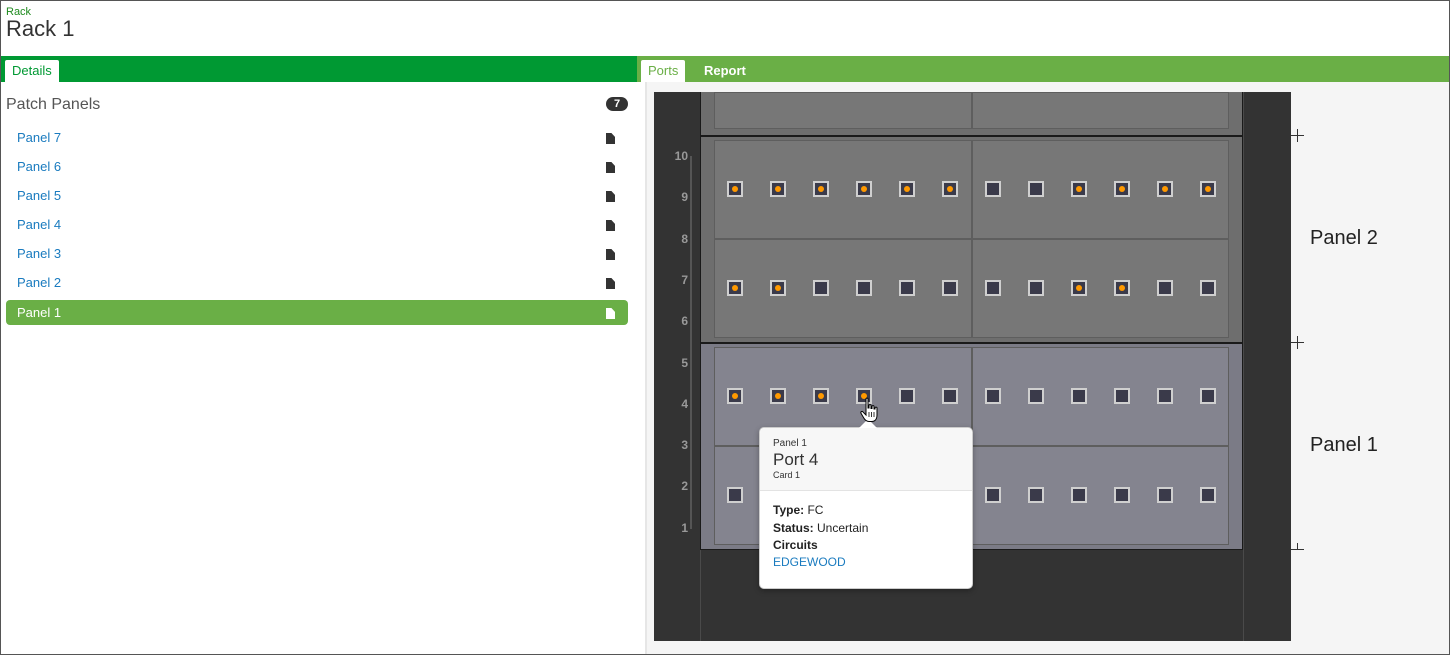  I want to click on patch-panel-item: Panel 3, so click(317, 254).